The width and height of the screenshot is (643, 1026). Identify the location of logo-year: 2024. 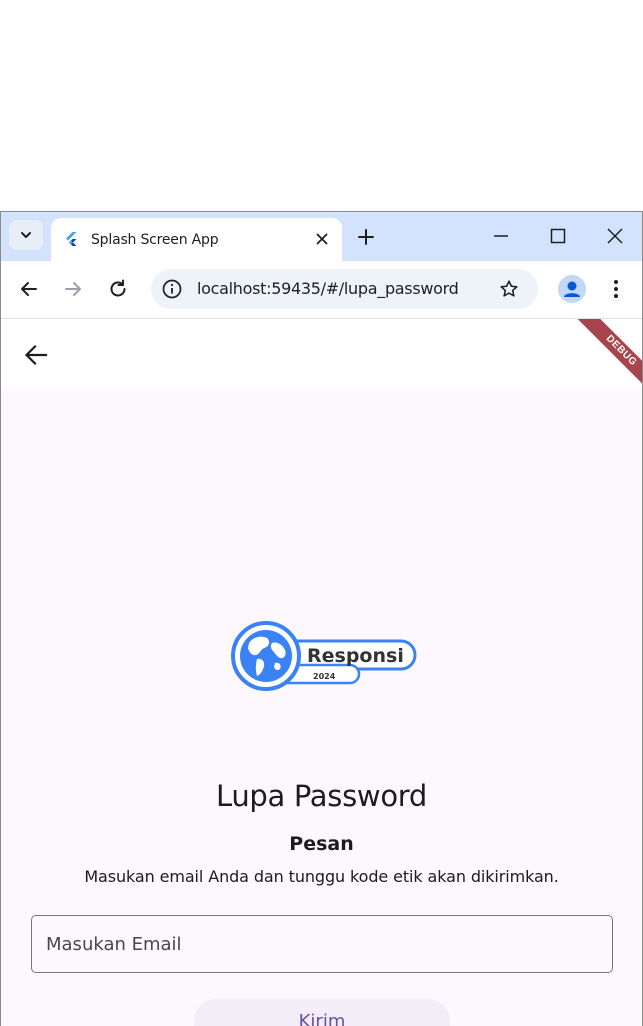
(324, 676).